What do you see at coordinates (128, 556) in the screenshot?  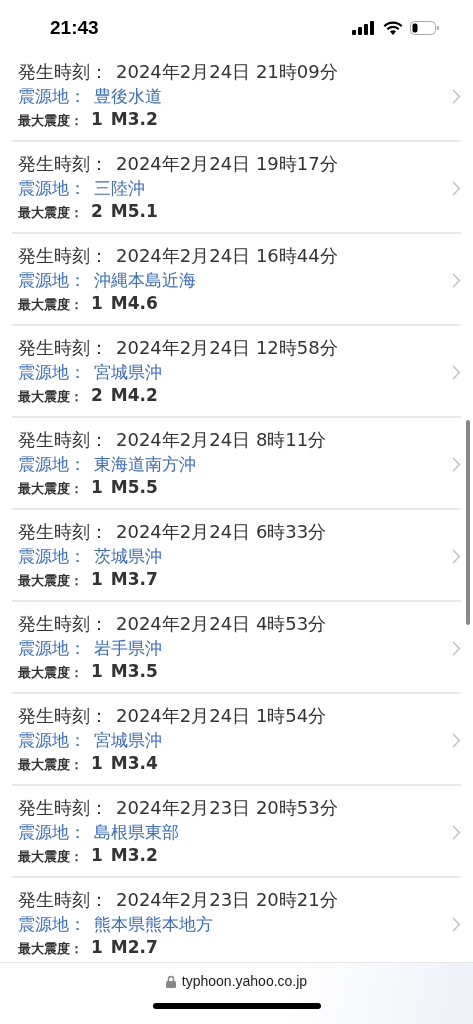 I see `epicenter: 茨城県沖` at bounding box center [128, 556].